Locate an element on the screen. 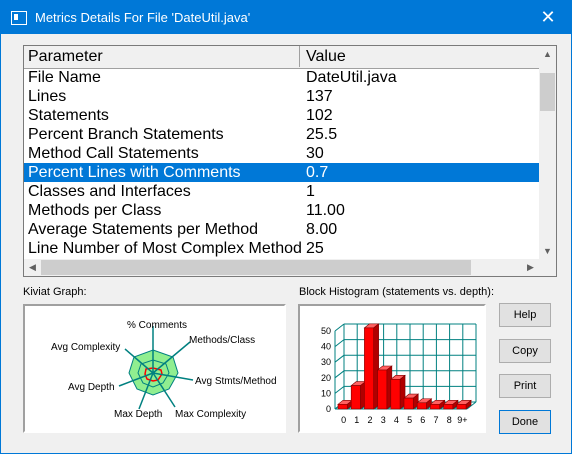 This screenshot has width=572, height=454. histogram-x-tick-label: 9+ is located at coordinates (462, 420).